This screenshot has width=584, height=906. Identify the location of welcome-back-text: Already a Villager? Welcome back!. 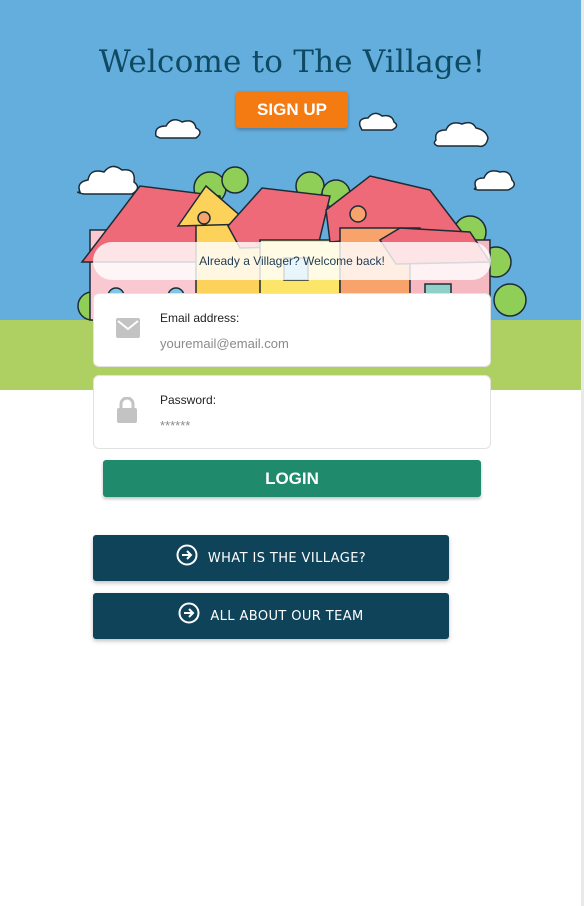
(292, 261).